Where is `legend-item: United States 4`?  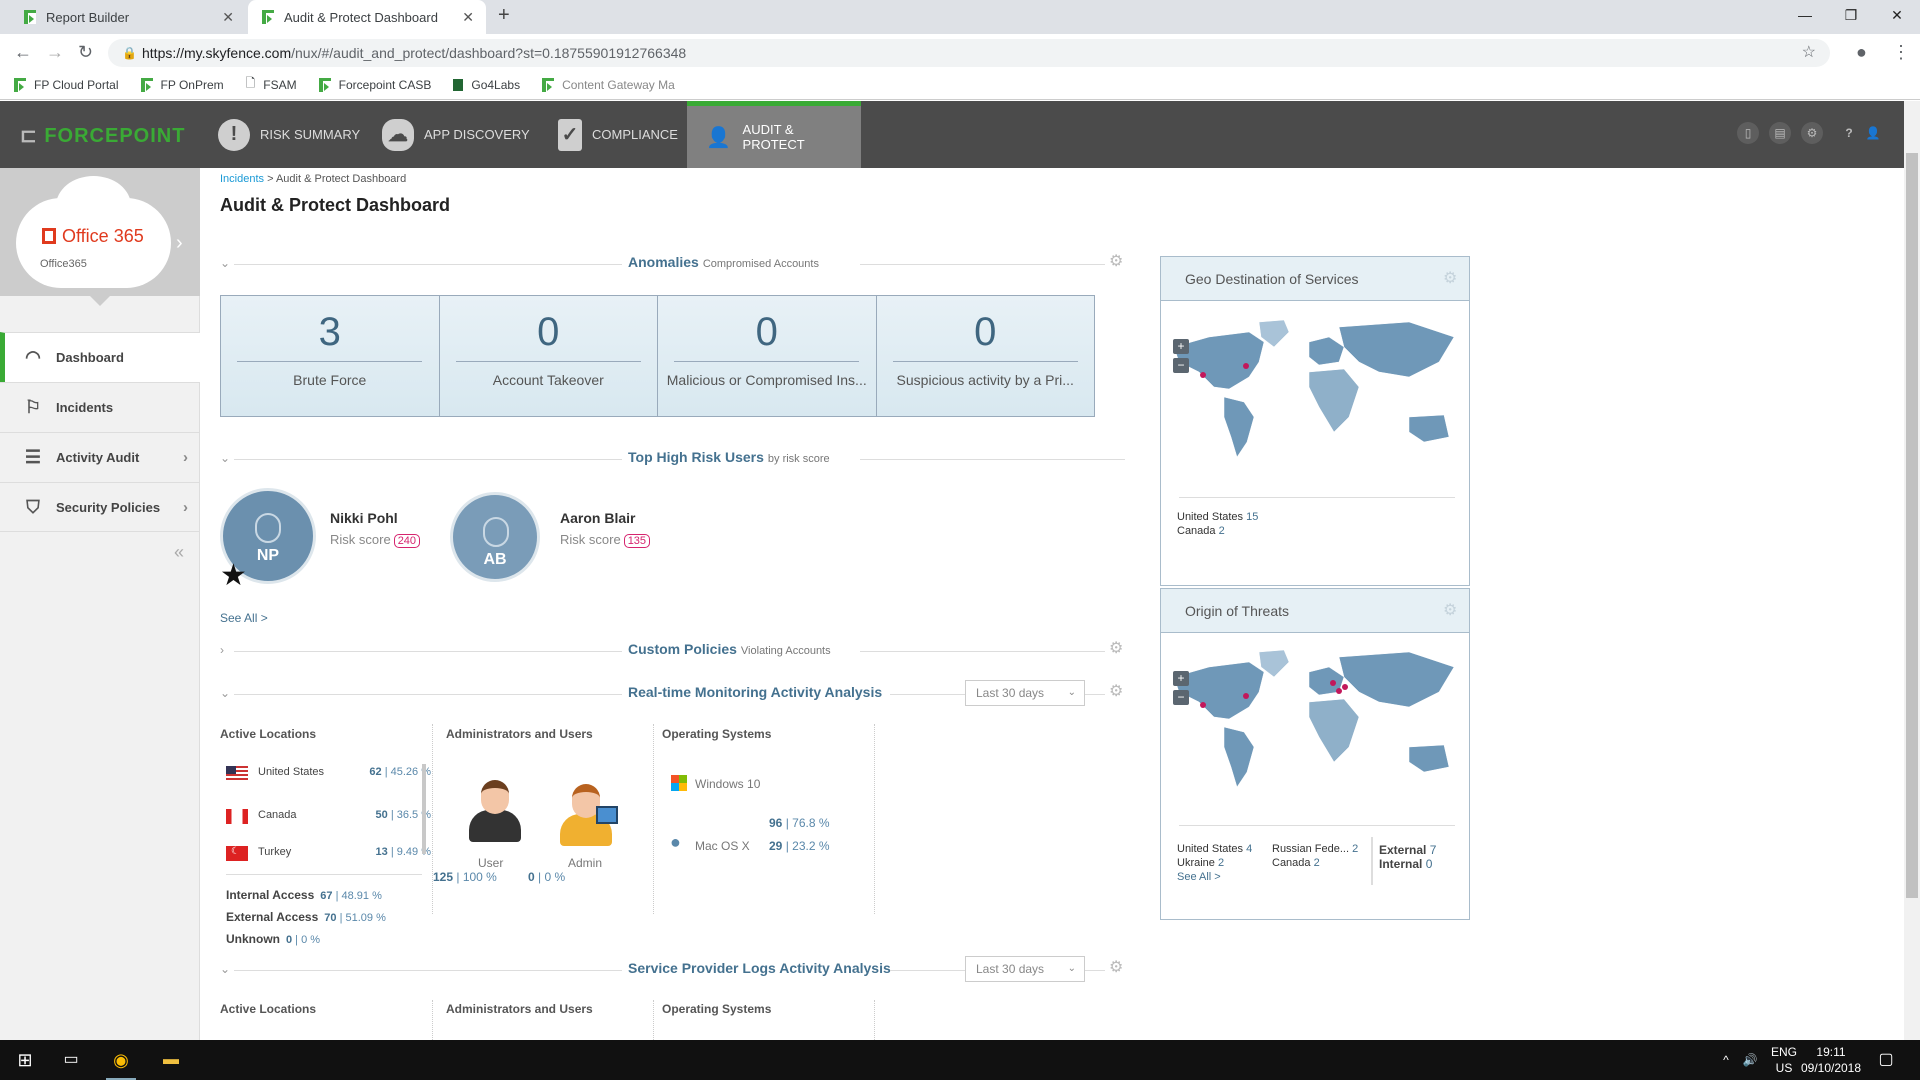
legend-item: United States 4 is located at coordinates (1214, 849).